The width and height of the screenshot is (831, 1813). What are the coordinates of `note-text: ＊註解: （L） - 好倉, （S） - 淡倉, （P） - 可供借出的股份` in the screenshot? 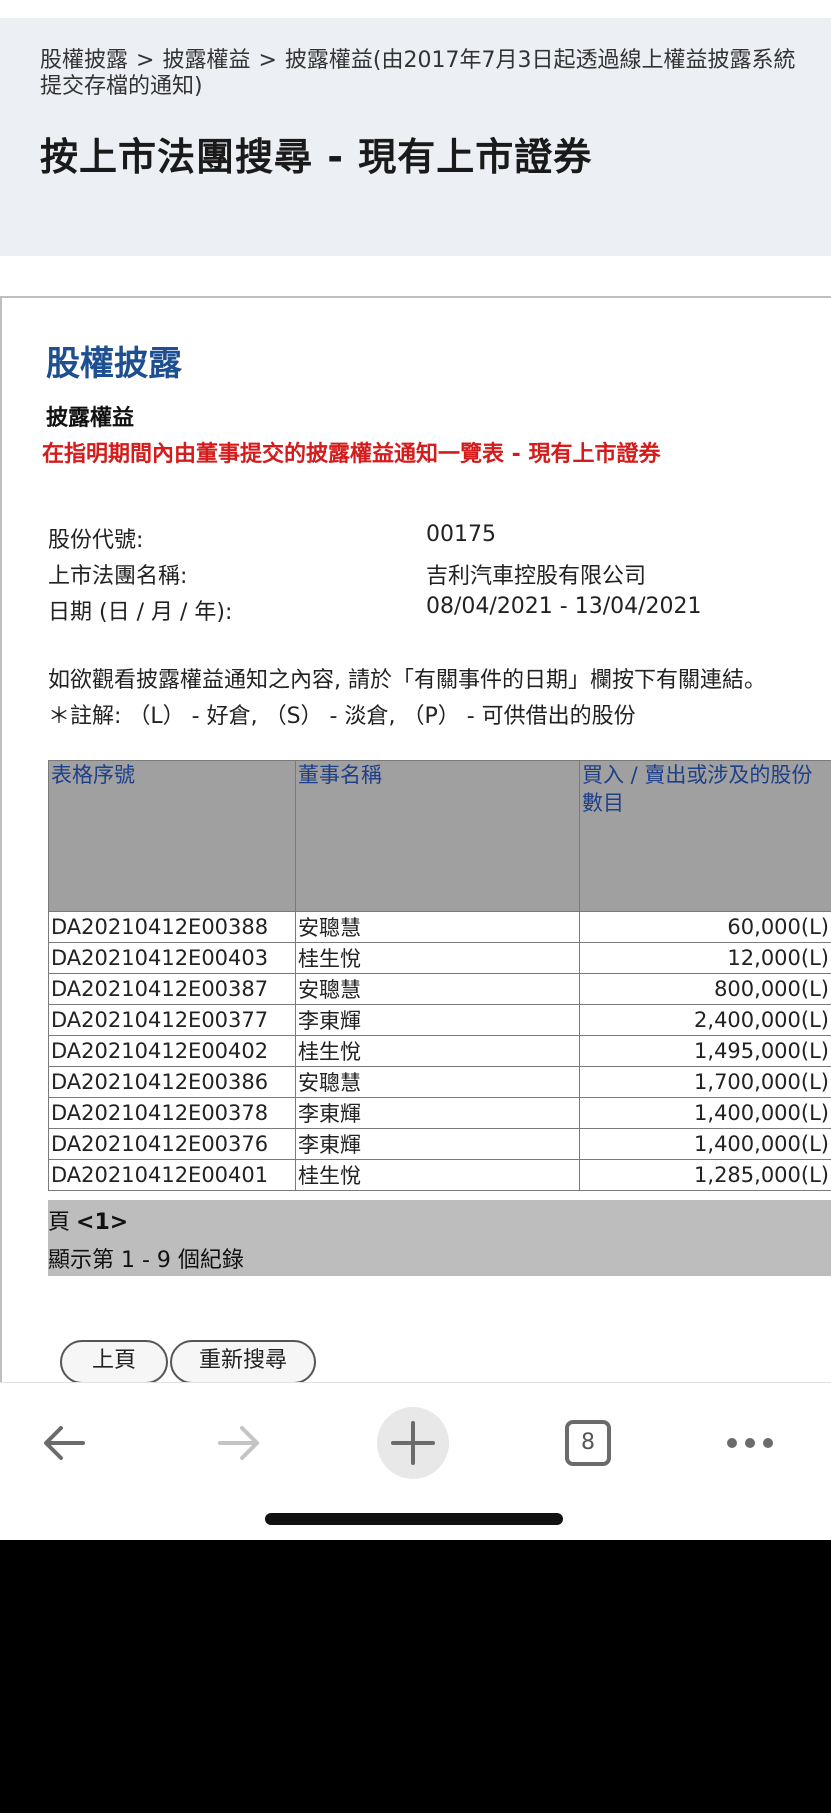 It's located at (342, 716).